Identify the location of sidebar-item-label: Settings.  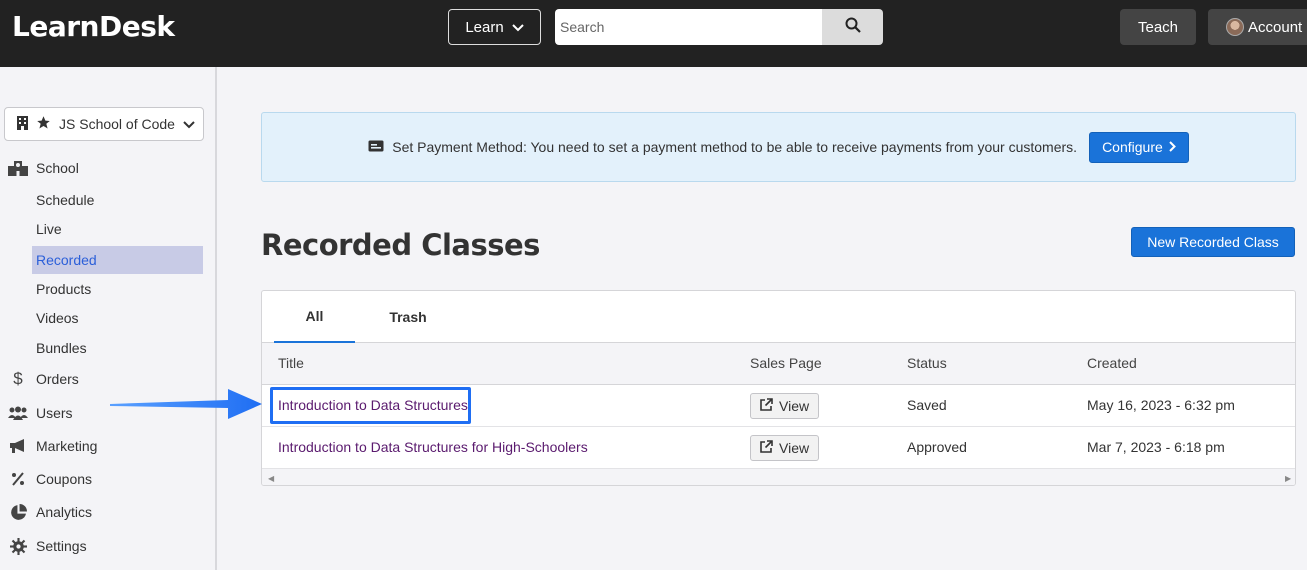
(61, 546).